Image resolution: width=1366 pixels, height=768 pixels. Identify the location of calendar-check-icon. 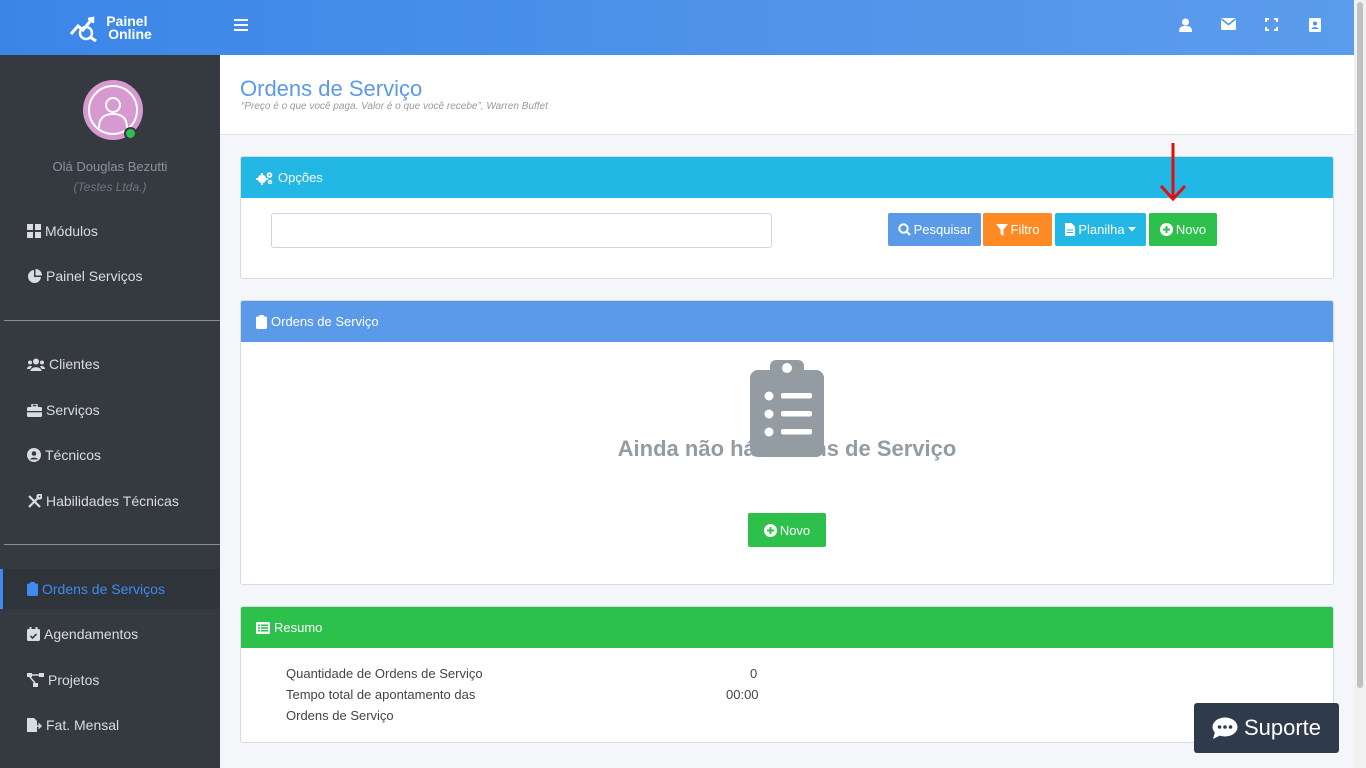
(33, 634).